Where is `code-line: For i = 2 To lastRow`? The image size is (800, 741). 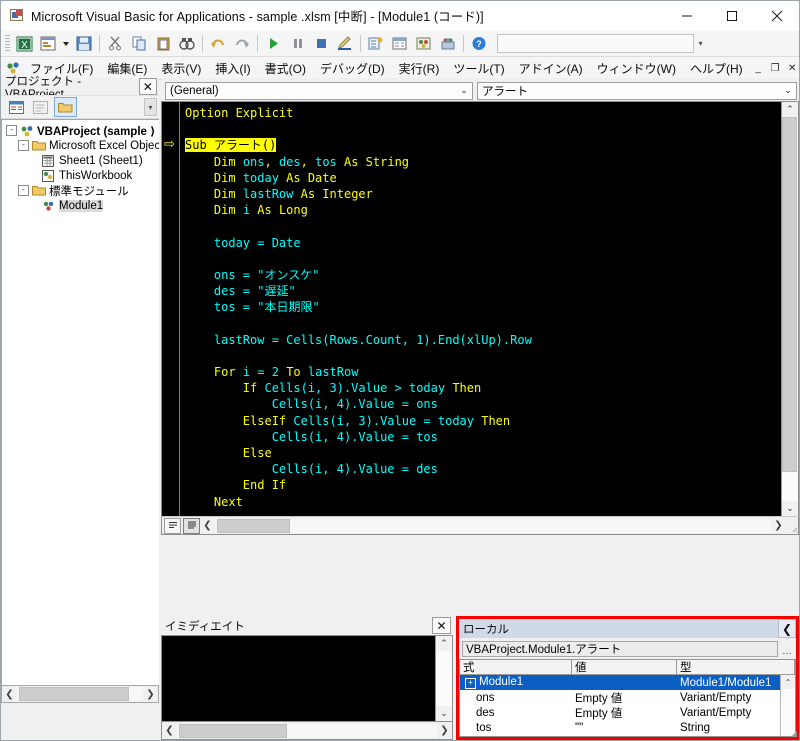 code-line: For i = 2 To lastRow is located at coordinates (483, 372).